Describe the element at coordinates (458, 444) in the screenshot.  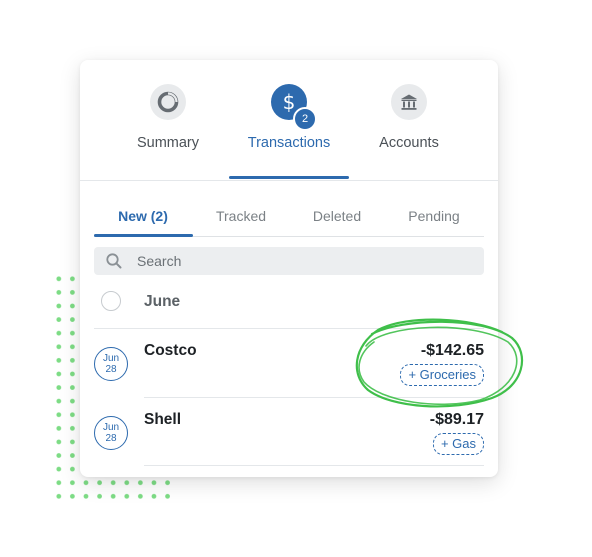
I see `add-category-button: + Gas` at that location.